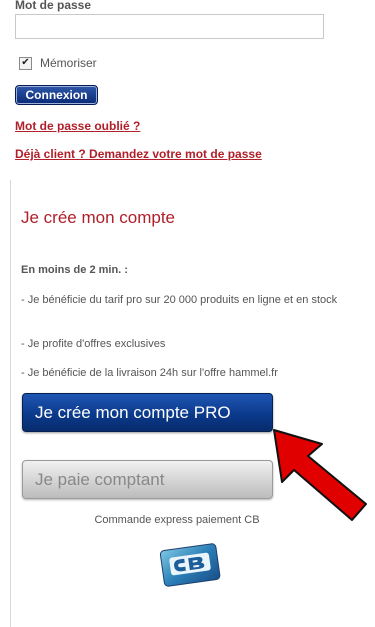 Image resolution: width=375 pixels, height=627 pixels. I want to click on connexion-button: Connexion, so click(56, 95).